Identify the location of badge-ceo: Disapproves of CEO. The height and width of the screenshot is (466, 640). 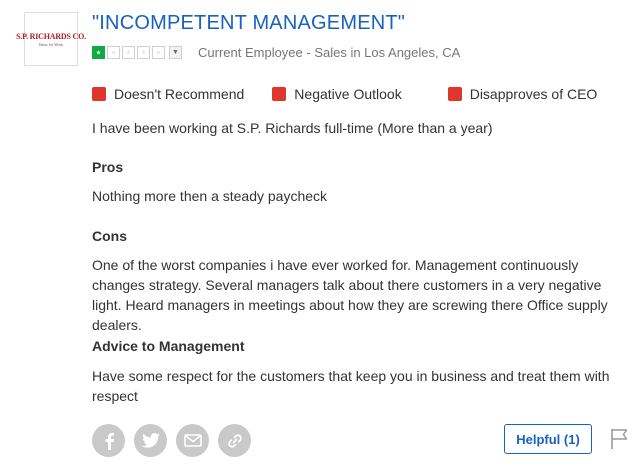
(522, 94).